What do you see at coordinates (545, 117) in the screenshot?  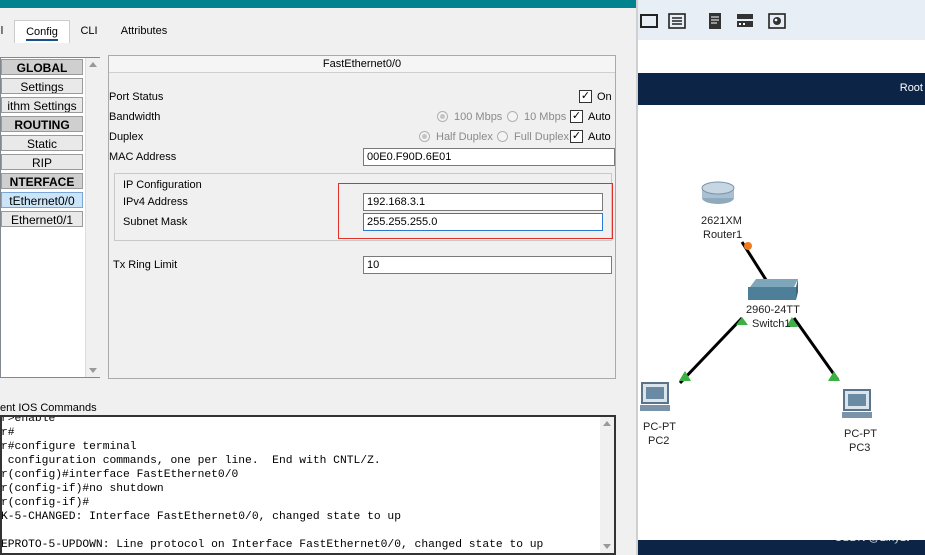 I see `bandwidth-10-label: 10 Mbps` at bounding box center [545, 117].